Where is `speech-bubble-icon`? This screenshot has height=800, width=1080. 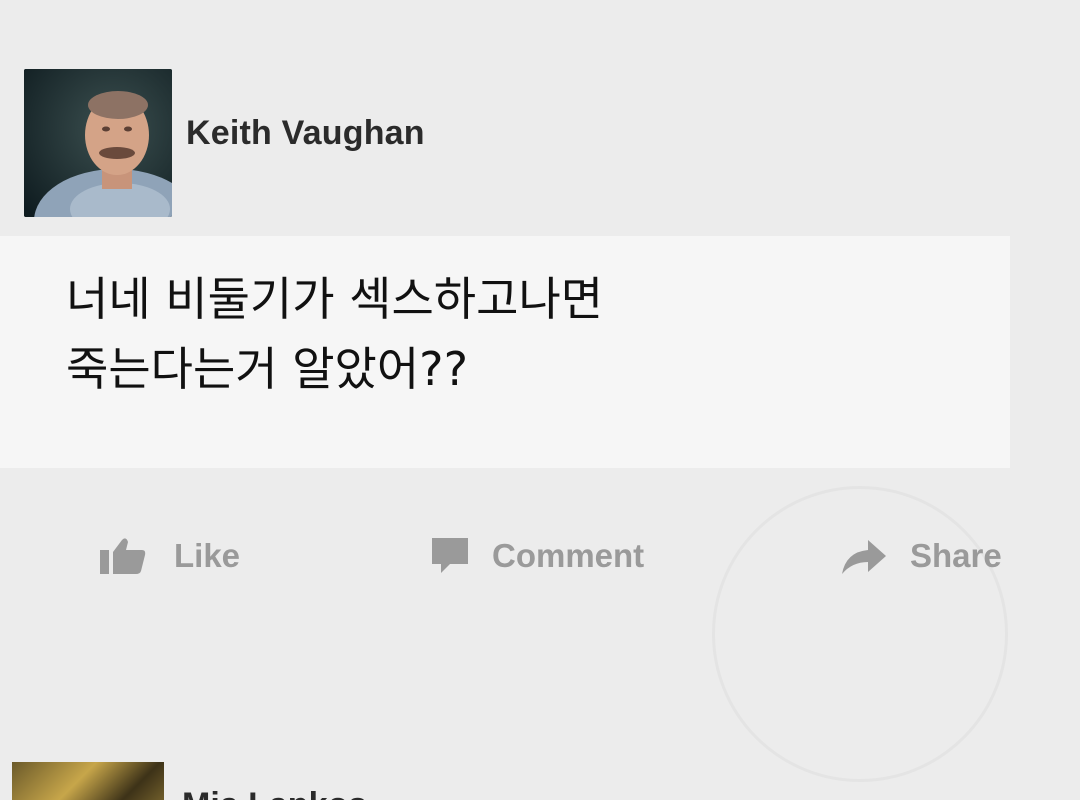
speech-bubble-icon is located at coordinates (450, 555).